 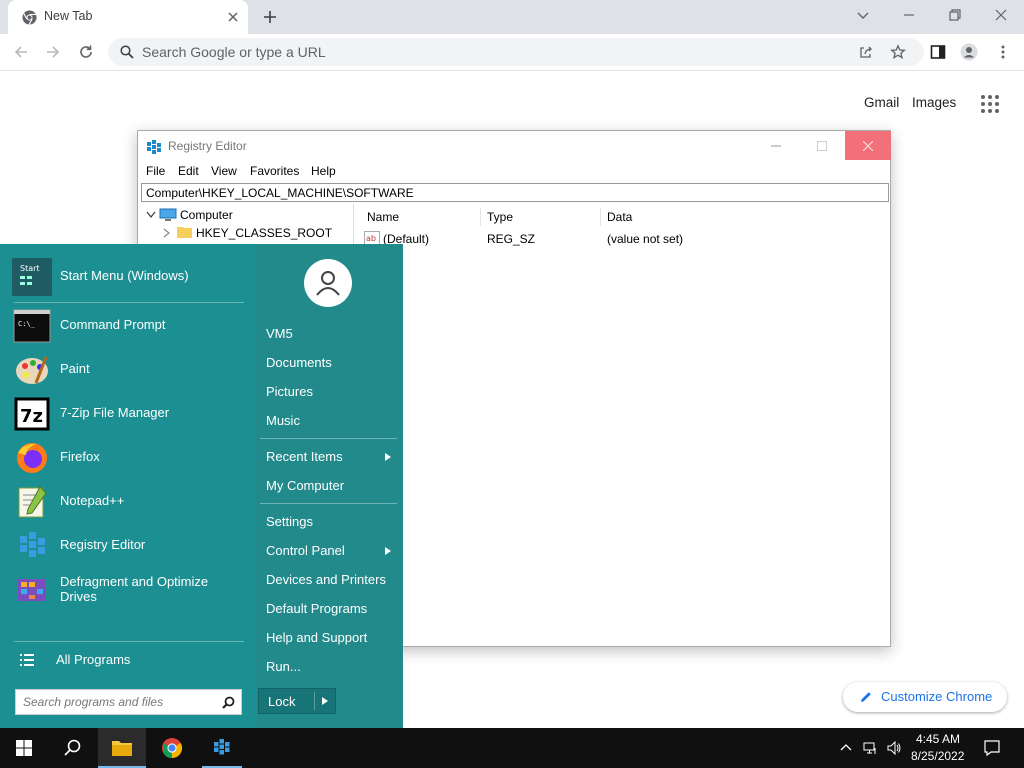 What do you see at coordinates (188, 171) in the screenshot?
I see `menu-edit: Edit` at bounding box center [188, 171].